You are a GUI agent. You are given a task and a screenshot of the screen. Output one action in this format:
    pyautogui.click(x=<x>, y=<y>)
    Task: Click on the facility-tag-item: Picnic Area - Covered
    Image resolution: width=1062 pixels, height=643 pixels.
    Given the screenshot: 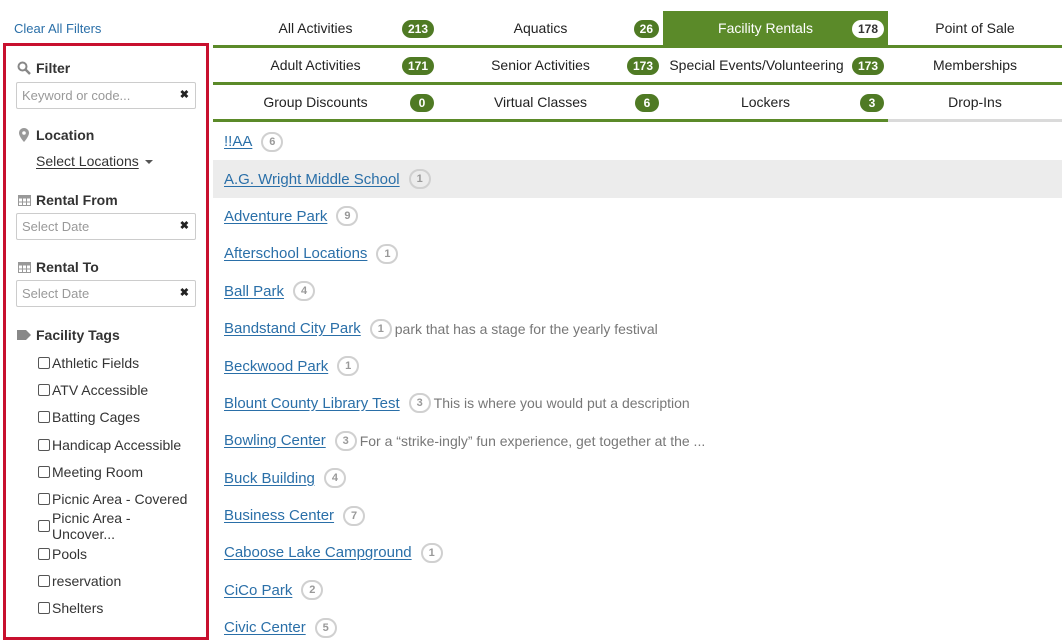 What is the action you would take?
    pyautogui.click(x=106, y=498)
    